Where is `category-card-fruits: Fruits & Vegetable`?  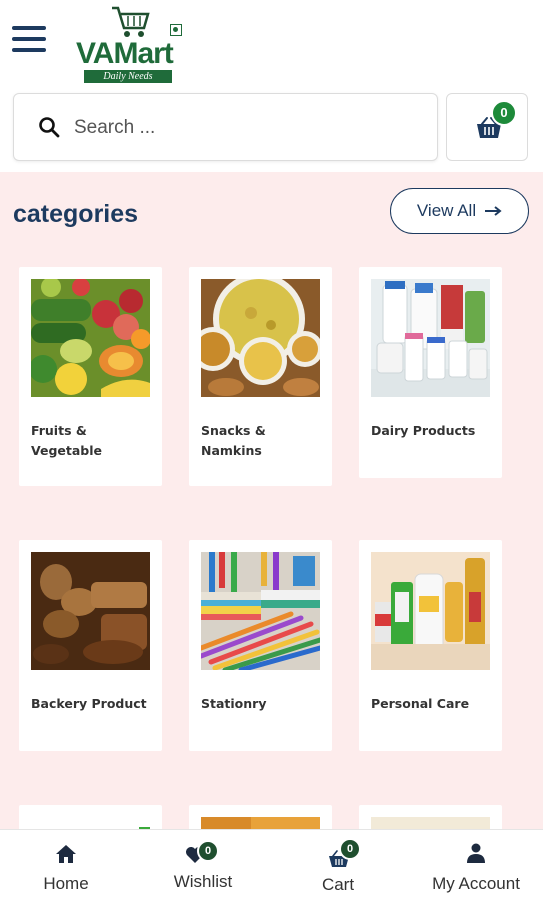
category-card-fruits: Fruits & Vegetable is located at coordinates (90, 376).